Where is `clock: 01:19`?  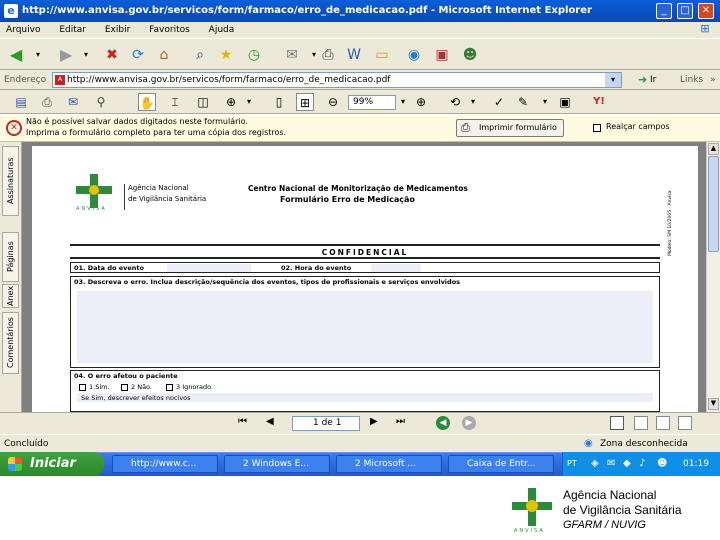 clock: 01:19 is located at coordinates (696, 464).